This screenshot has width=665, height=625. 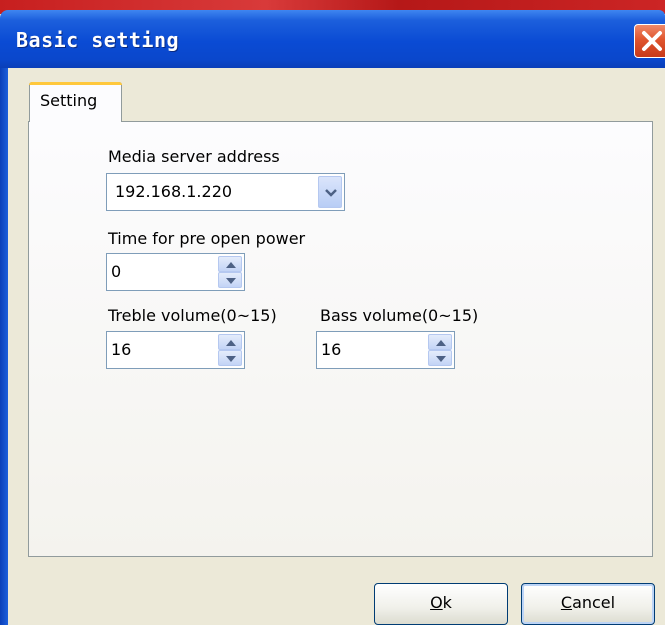 What do you see at coordinates (230, 280) in the screenshot?
I see `pre-open-down-button` at bounding box center [230, 280].